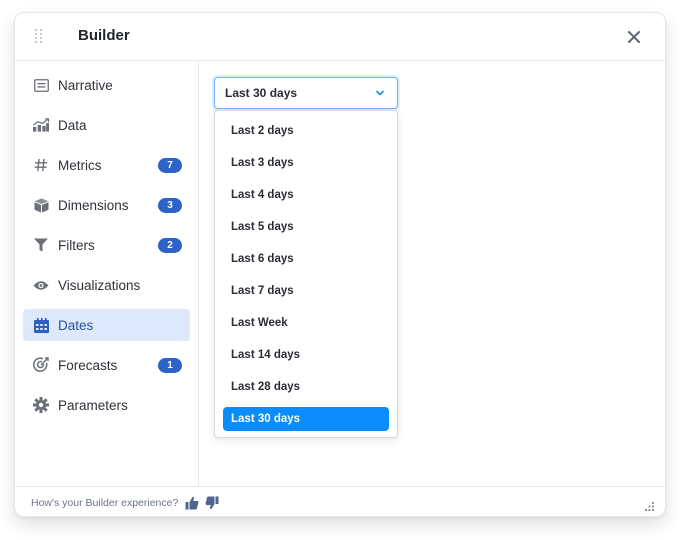 The height and width of the screenshot is (540, 683). I want to click on sidebar-item-label: Visualizations, so click(99, 285).